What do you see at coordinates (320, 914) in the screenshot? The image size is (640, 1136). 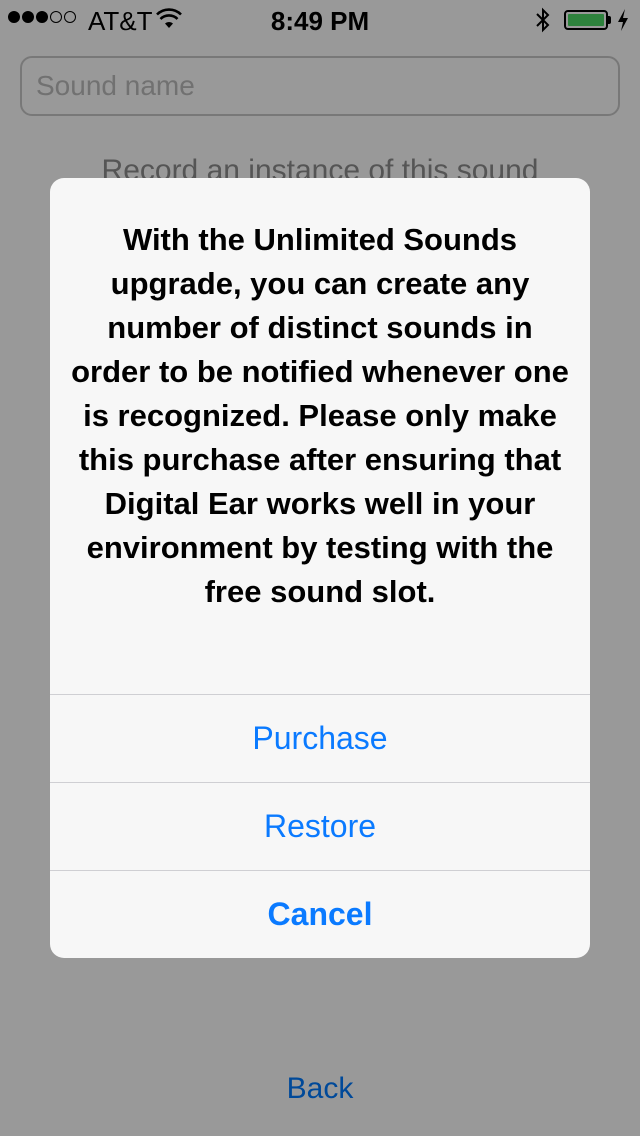 I see `cancel-button: Cancel` at bounding box center [320, 914].